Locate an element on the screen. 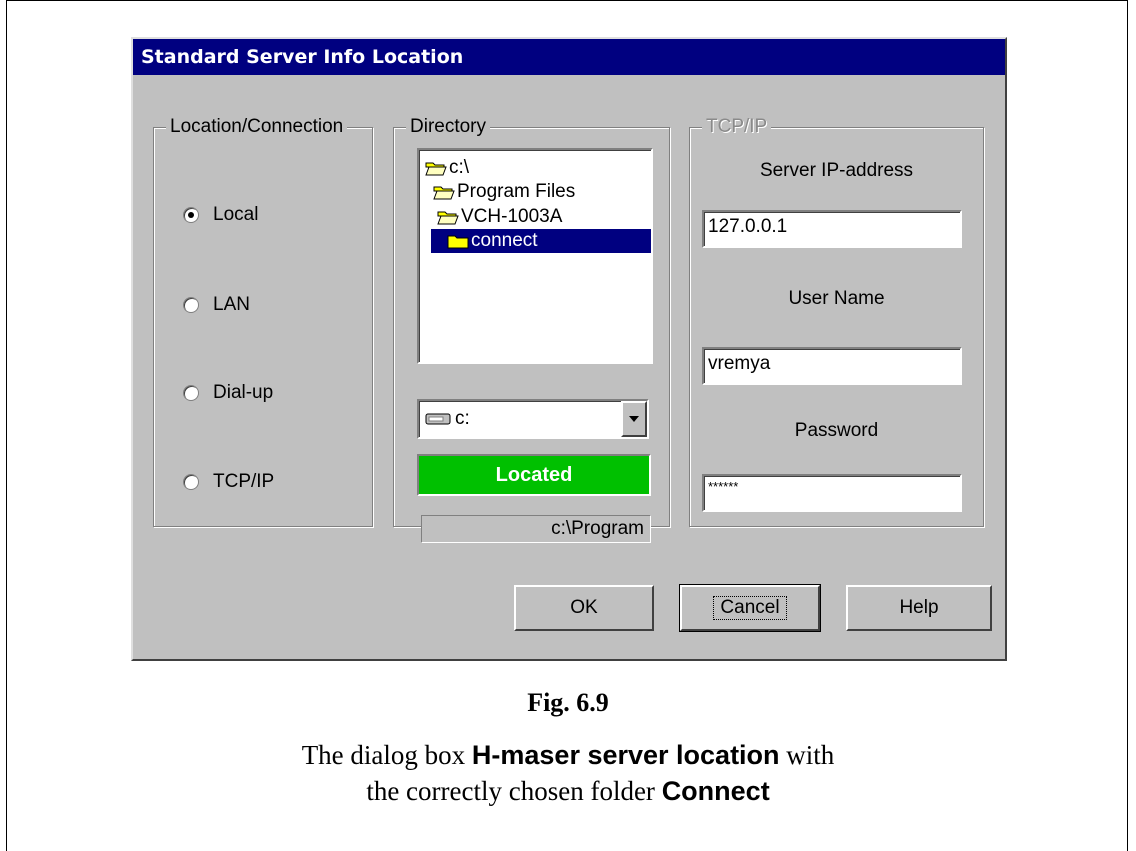 This screenshot has height=851, width=1136. location-status: Located is located at coordinates (534, 475).